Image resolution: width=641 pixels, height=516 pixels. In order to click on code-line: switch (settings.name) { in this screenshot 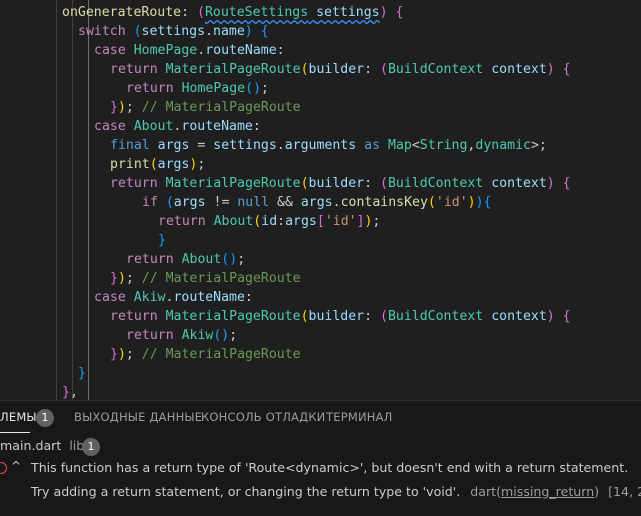, I will do `click(173, 31)`.